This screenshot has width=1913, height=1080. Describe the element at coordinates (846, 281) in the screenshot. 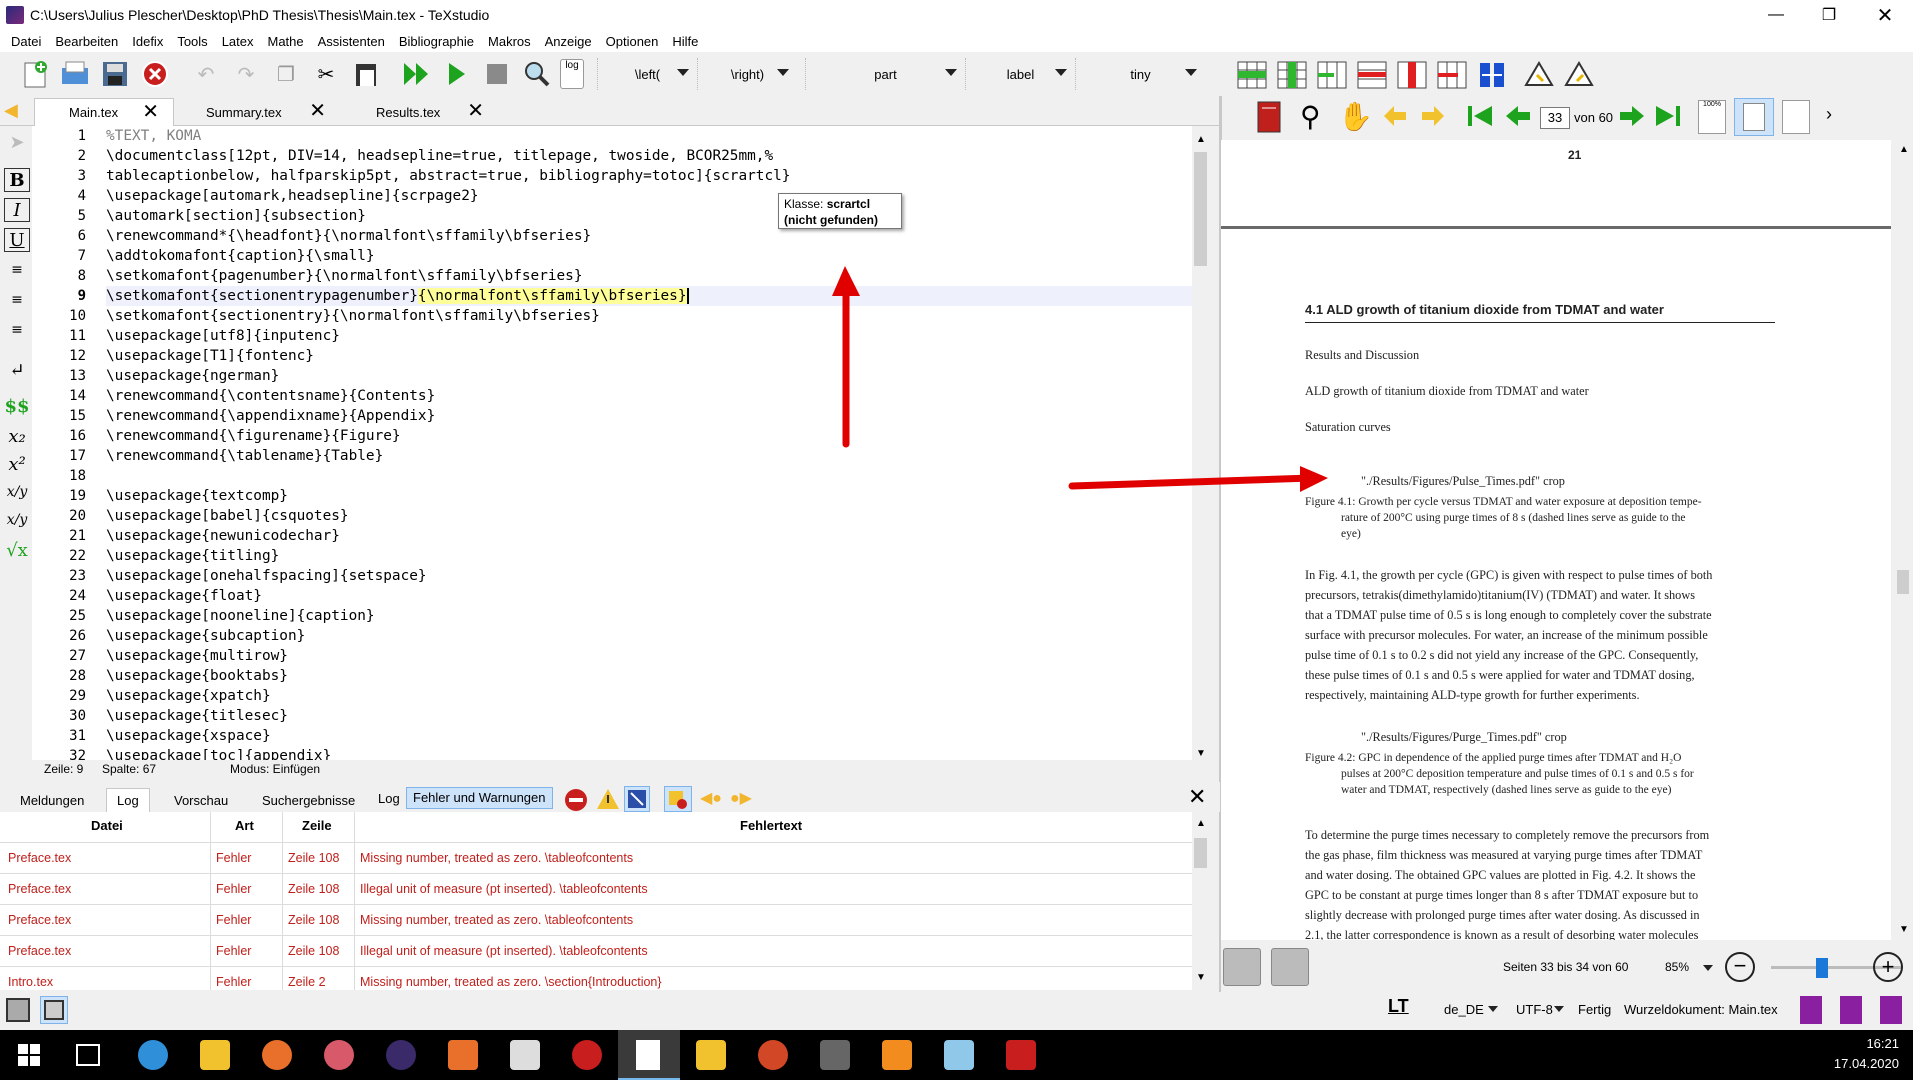

I see `red-arrow-up-head` at that location.